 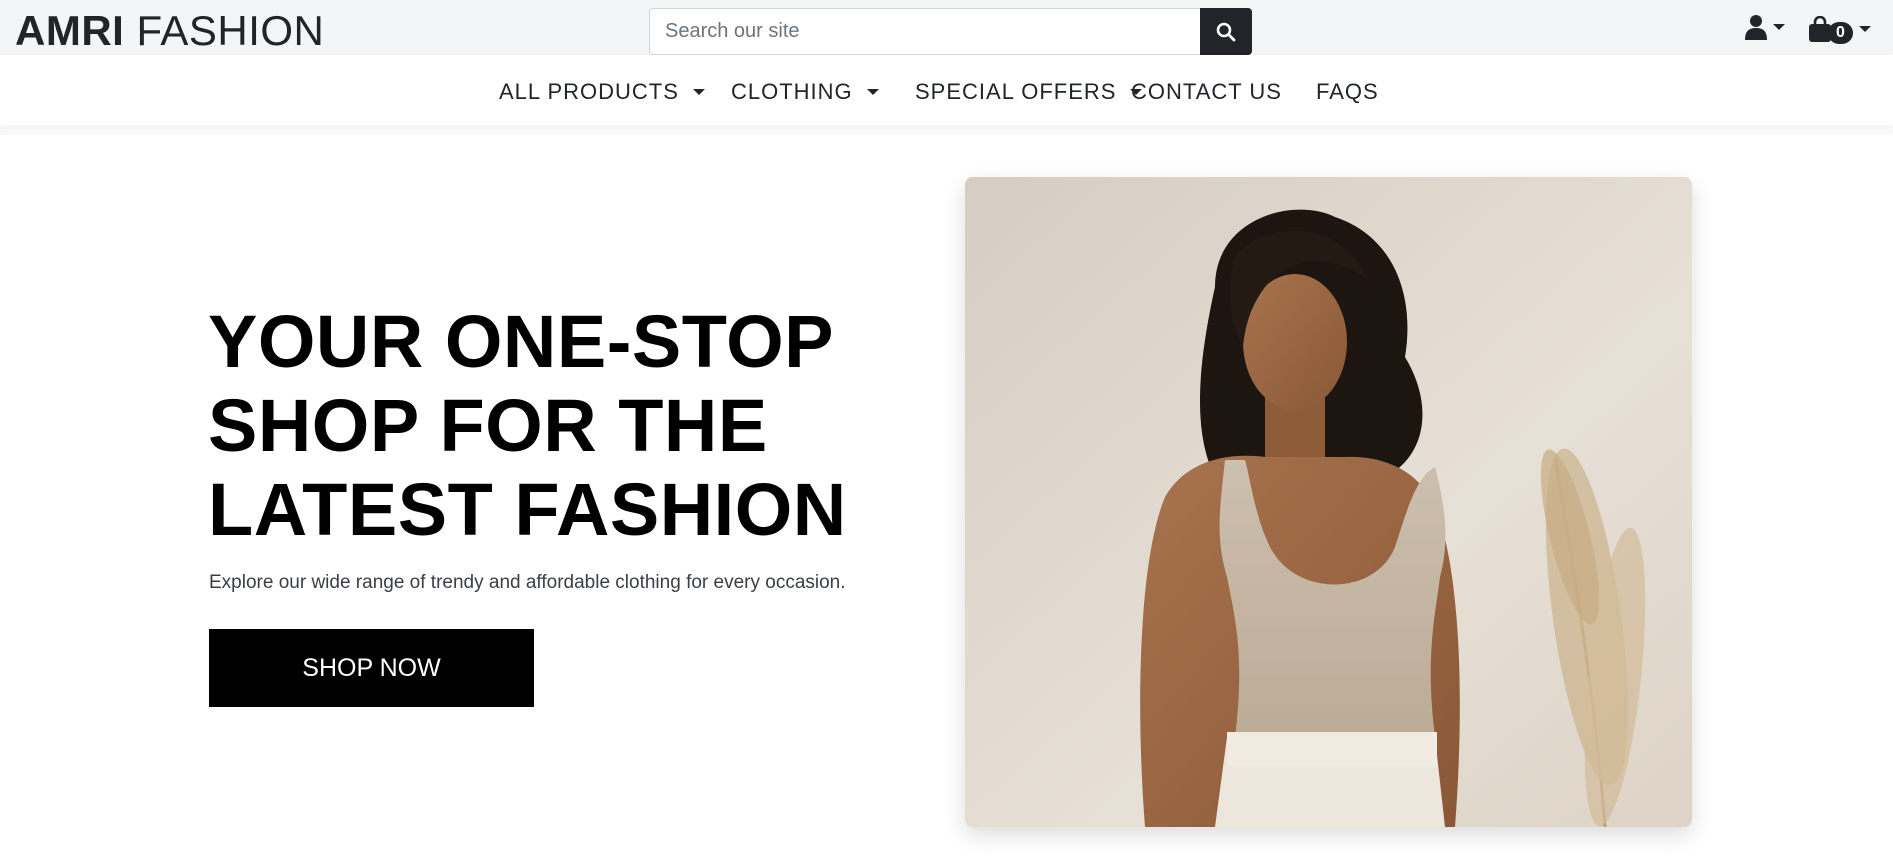 I want to click on hero-title-line: YOUR ONE-STOP, so click(x=521, y=341).